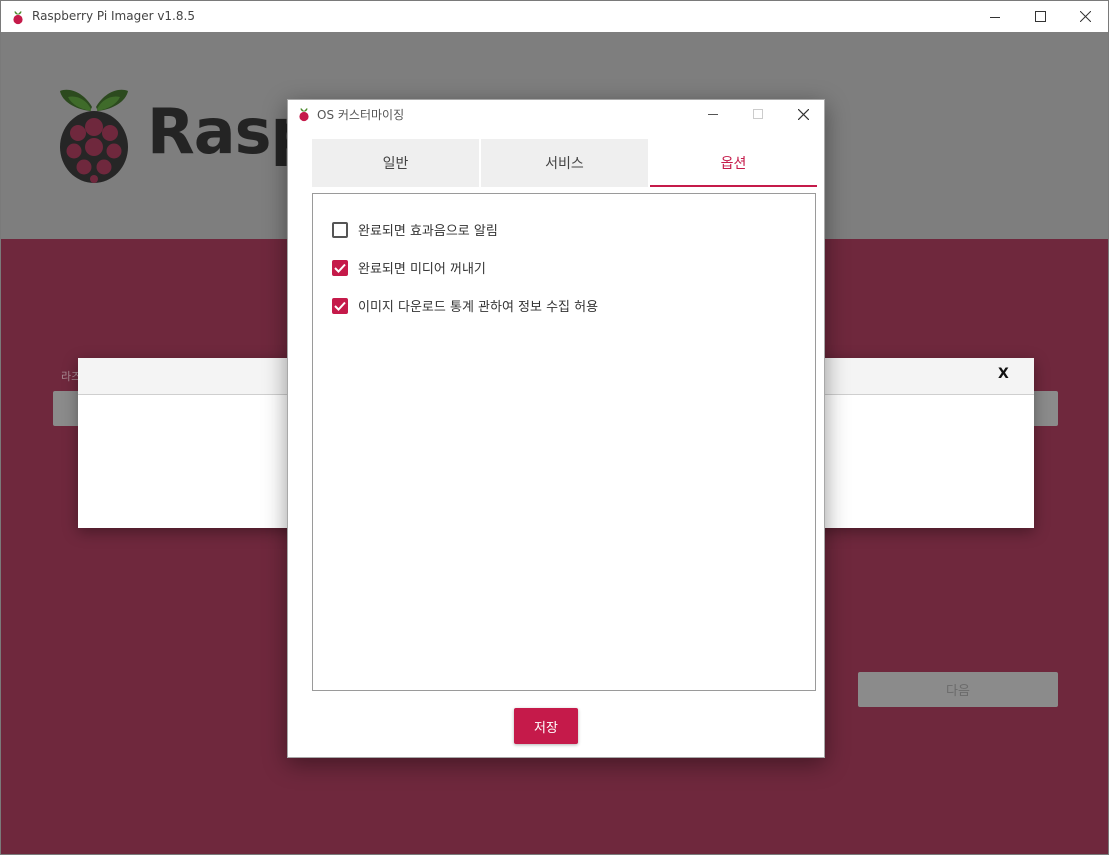  What do you see at coordinates (732, 163) in the screenshot?
I see `tab-options: 옵션` at bounding box center [732, 163].